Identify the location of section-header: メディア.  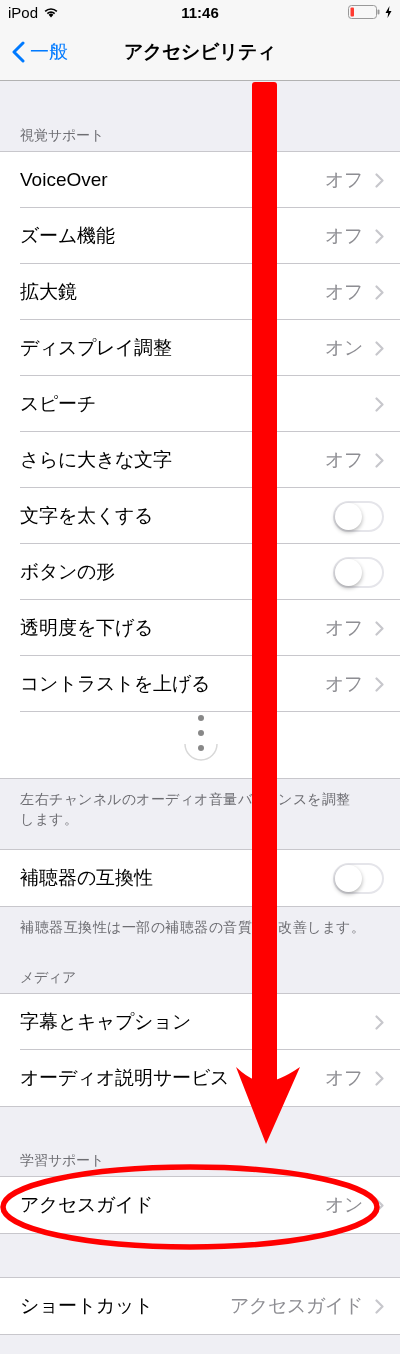
(48, 977).